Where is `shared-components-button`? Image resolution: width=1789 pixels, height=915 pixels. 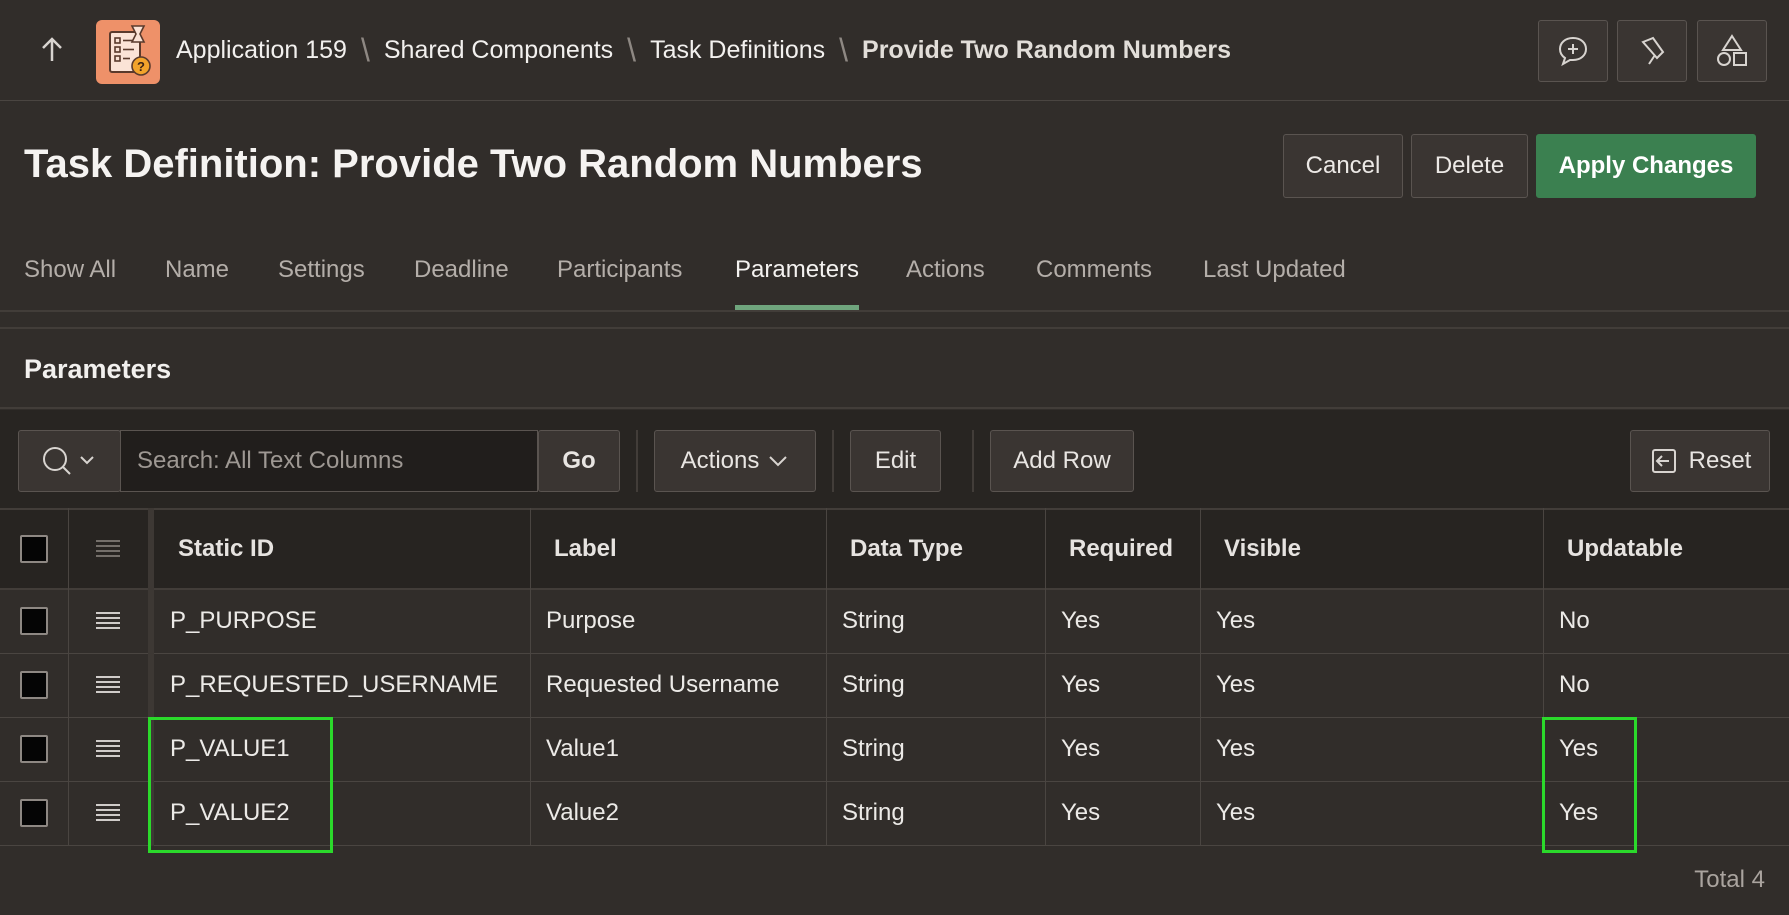 shared-components-button is located at coordinates (1732, 51).